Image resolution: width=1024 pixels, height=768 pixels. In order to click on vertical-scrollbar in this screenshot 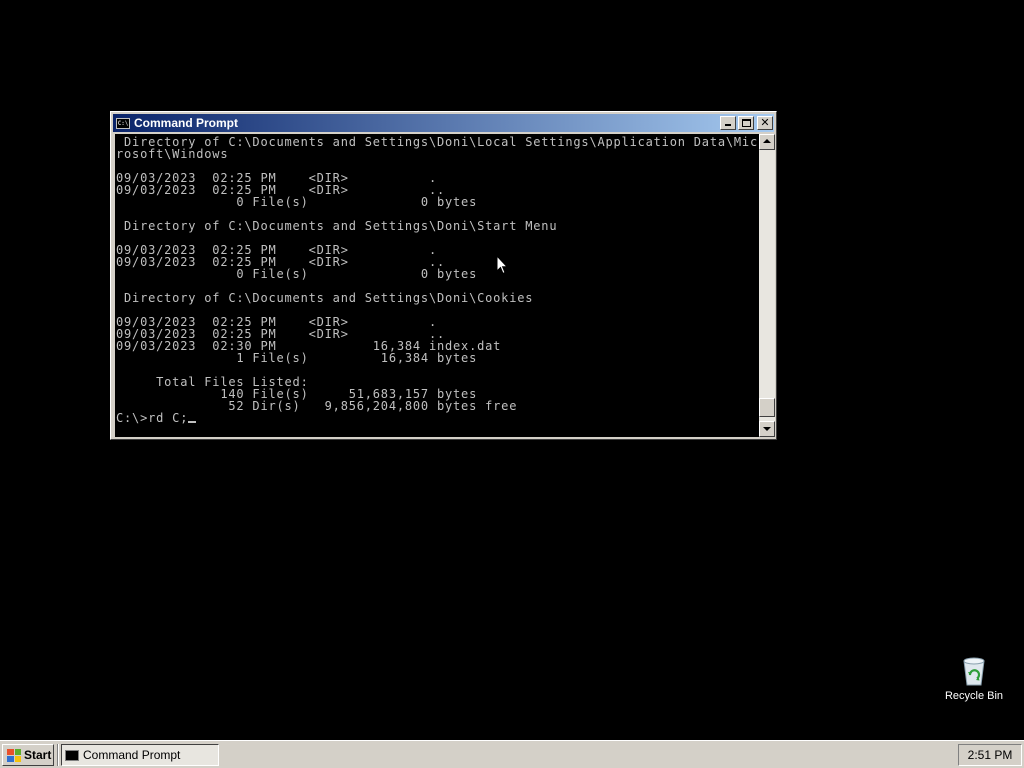, I will do `click(767, 285)`.